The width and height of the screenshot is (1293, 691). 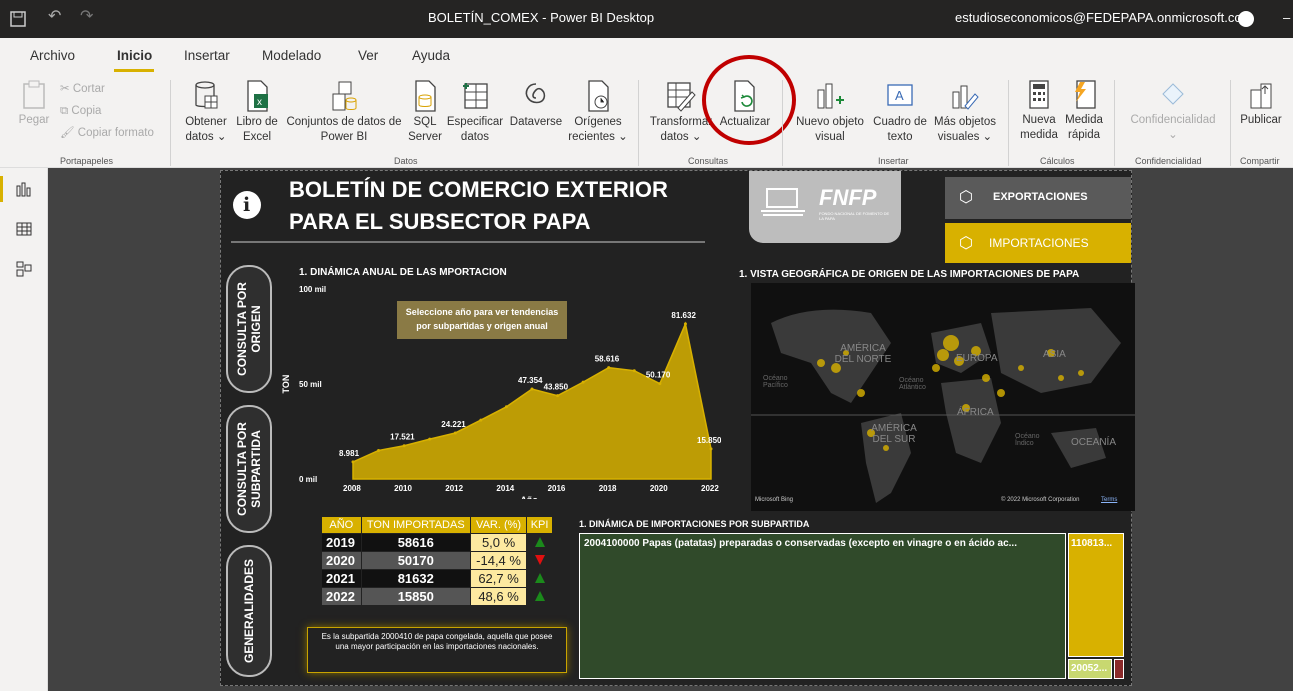 What do you see at coordinates (556, 387) in the screenshot?
I see `data-label: 43.850` at bounding box center [556, 387].